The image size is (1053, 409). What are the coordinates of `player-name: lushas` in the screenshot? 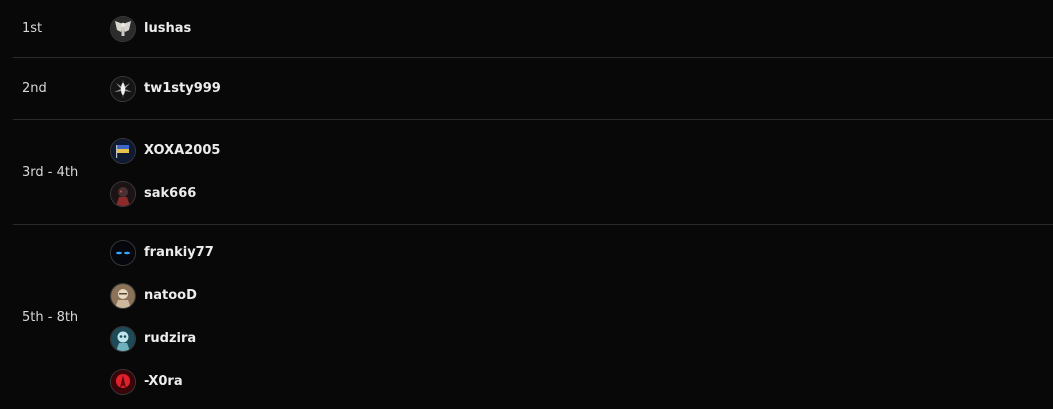 It's located at (167, 28).